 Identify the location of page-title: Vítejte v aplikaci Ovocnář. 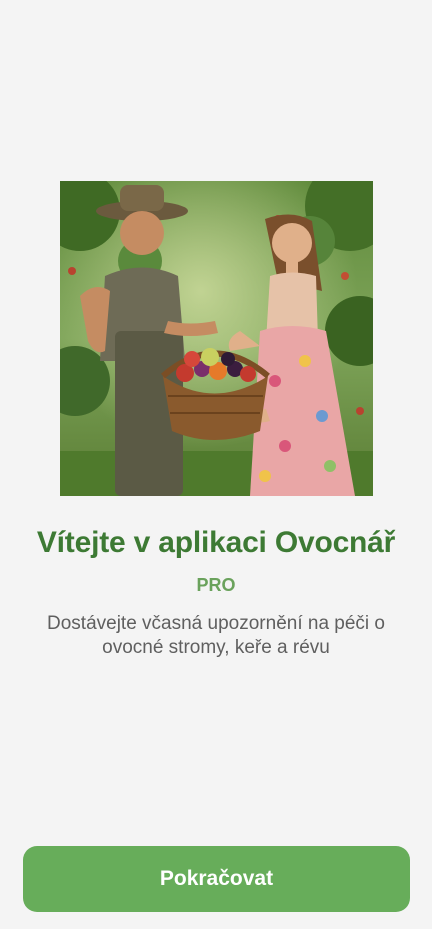
(216, 542).